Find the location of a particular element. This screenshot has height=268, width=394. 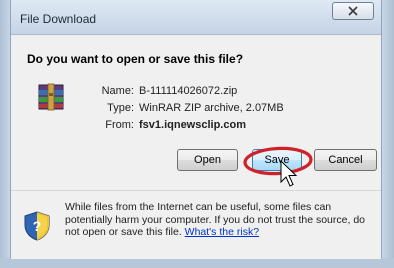

close-button is located at coordinates (353, 11).